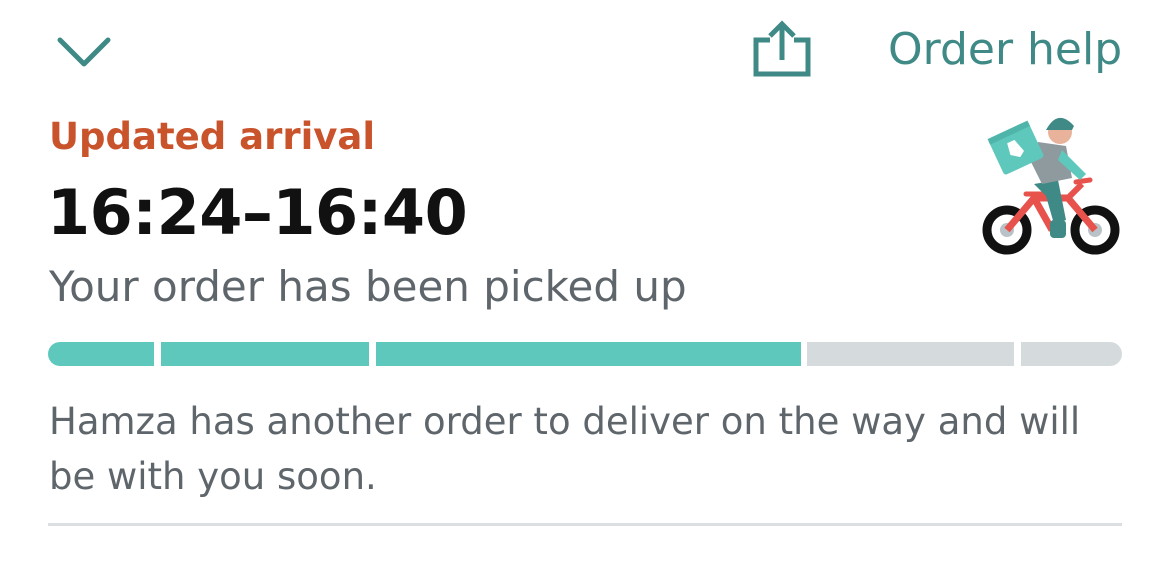 The width and height of the screenshot is (1170, 561). Describe the element at coordinates (212, 136) in the screenshot. I see `updated-arrival-label: Updated arrival` at that location.